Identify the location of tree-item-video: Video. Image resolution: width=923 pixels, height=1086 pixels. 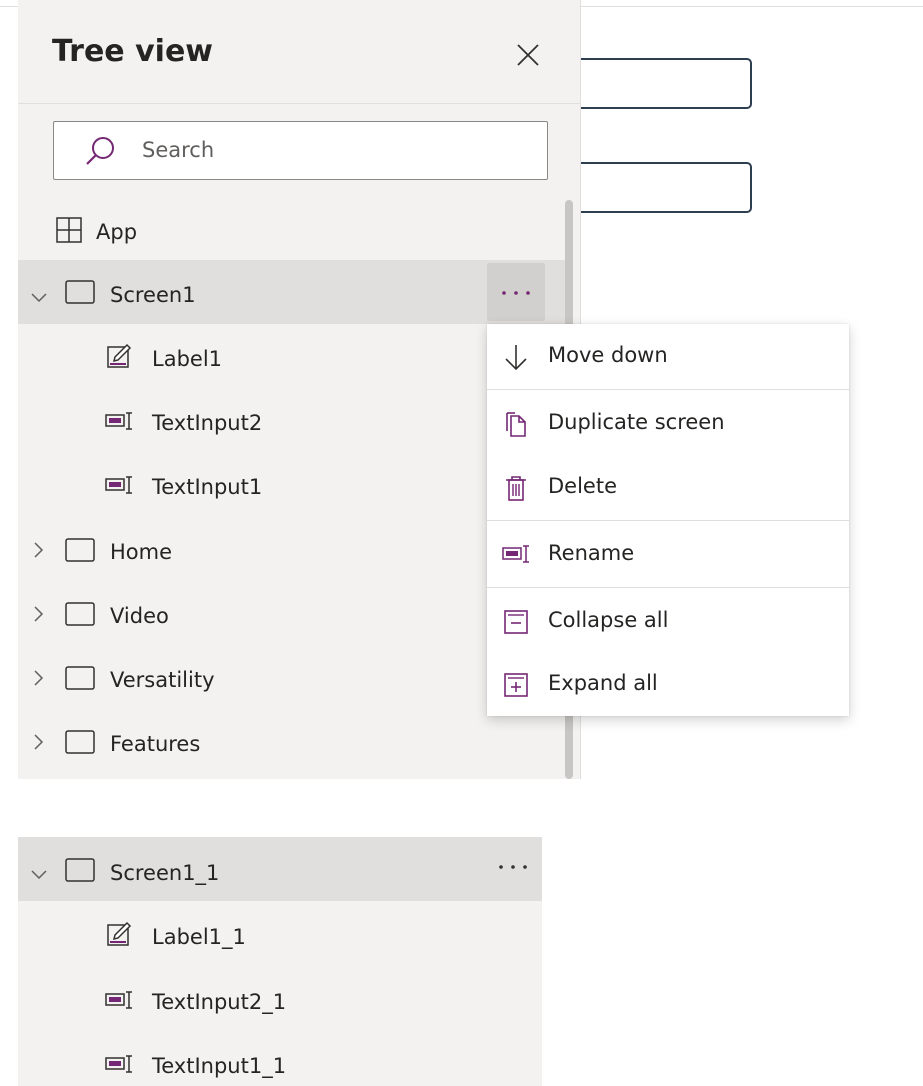
(291, 614).